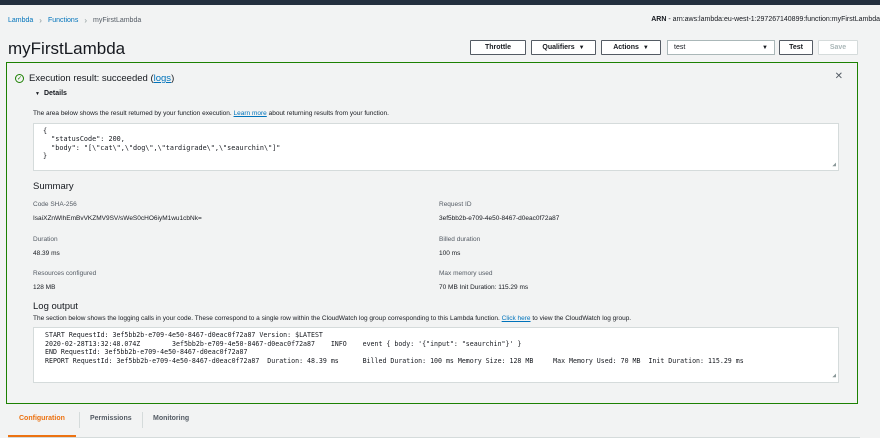 This screenshot has height=438, width=880. Describe the element at coordinates (55, 306) in the screenshot. I see `log-output-heading: Log output` at that location.